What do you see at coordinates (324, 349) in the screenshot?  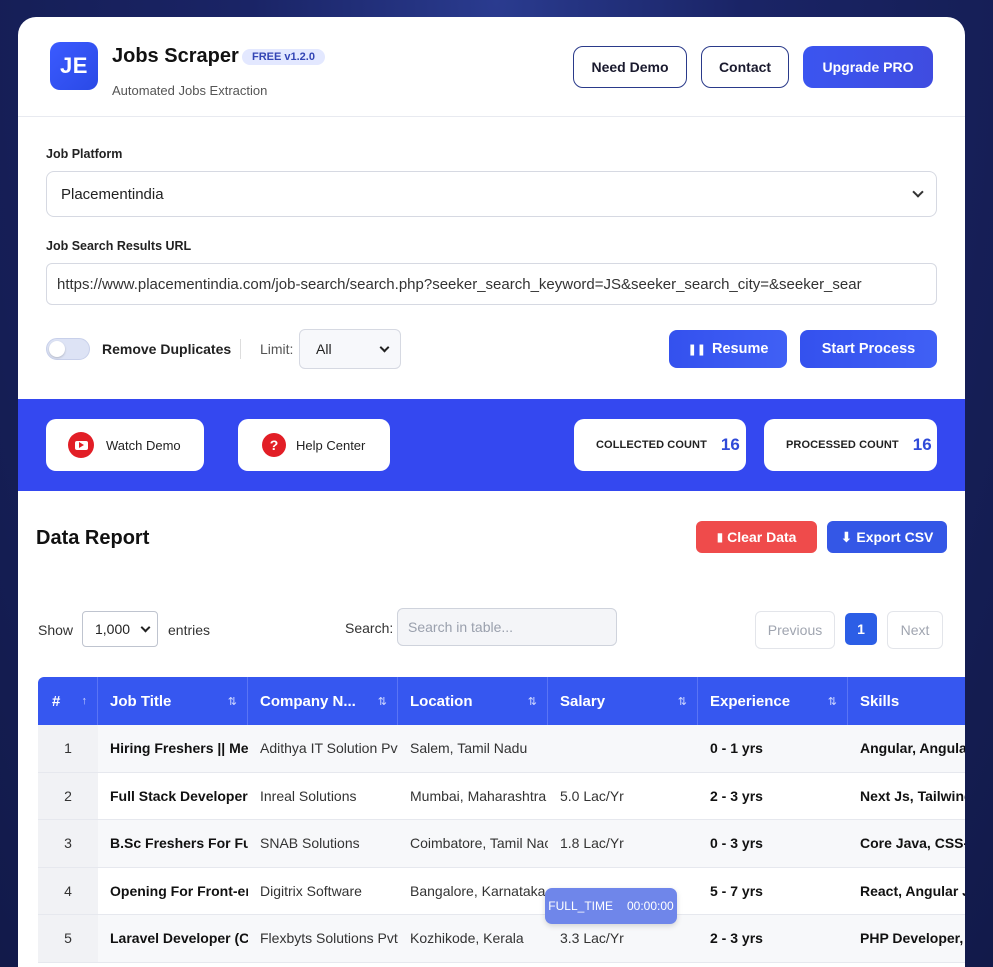 I see `limit-value: All` at bounding box center [324, 349].